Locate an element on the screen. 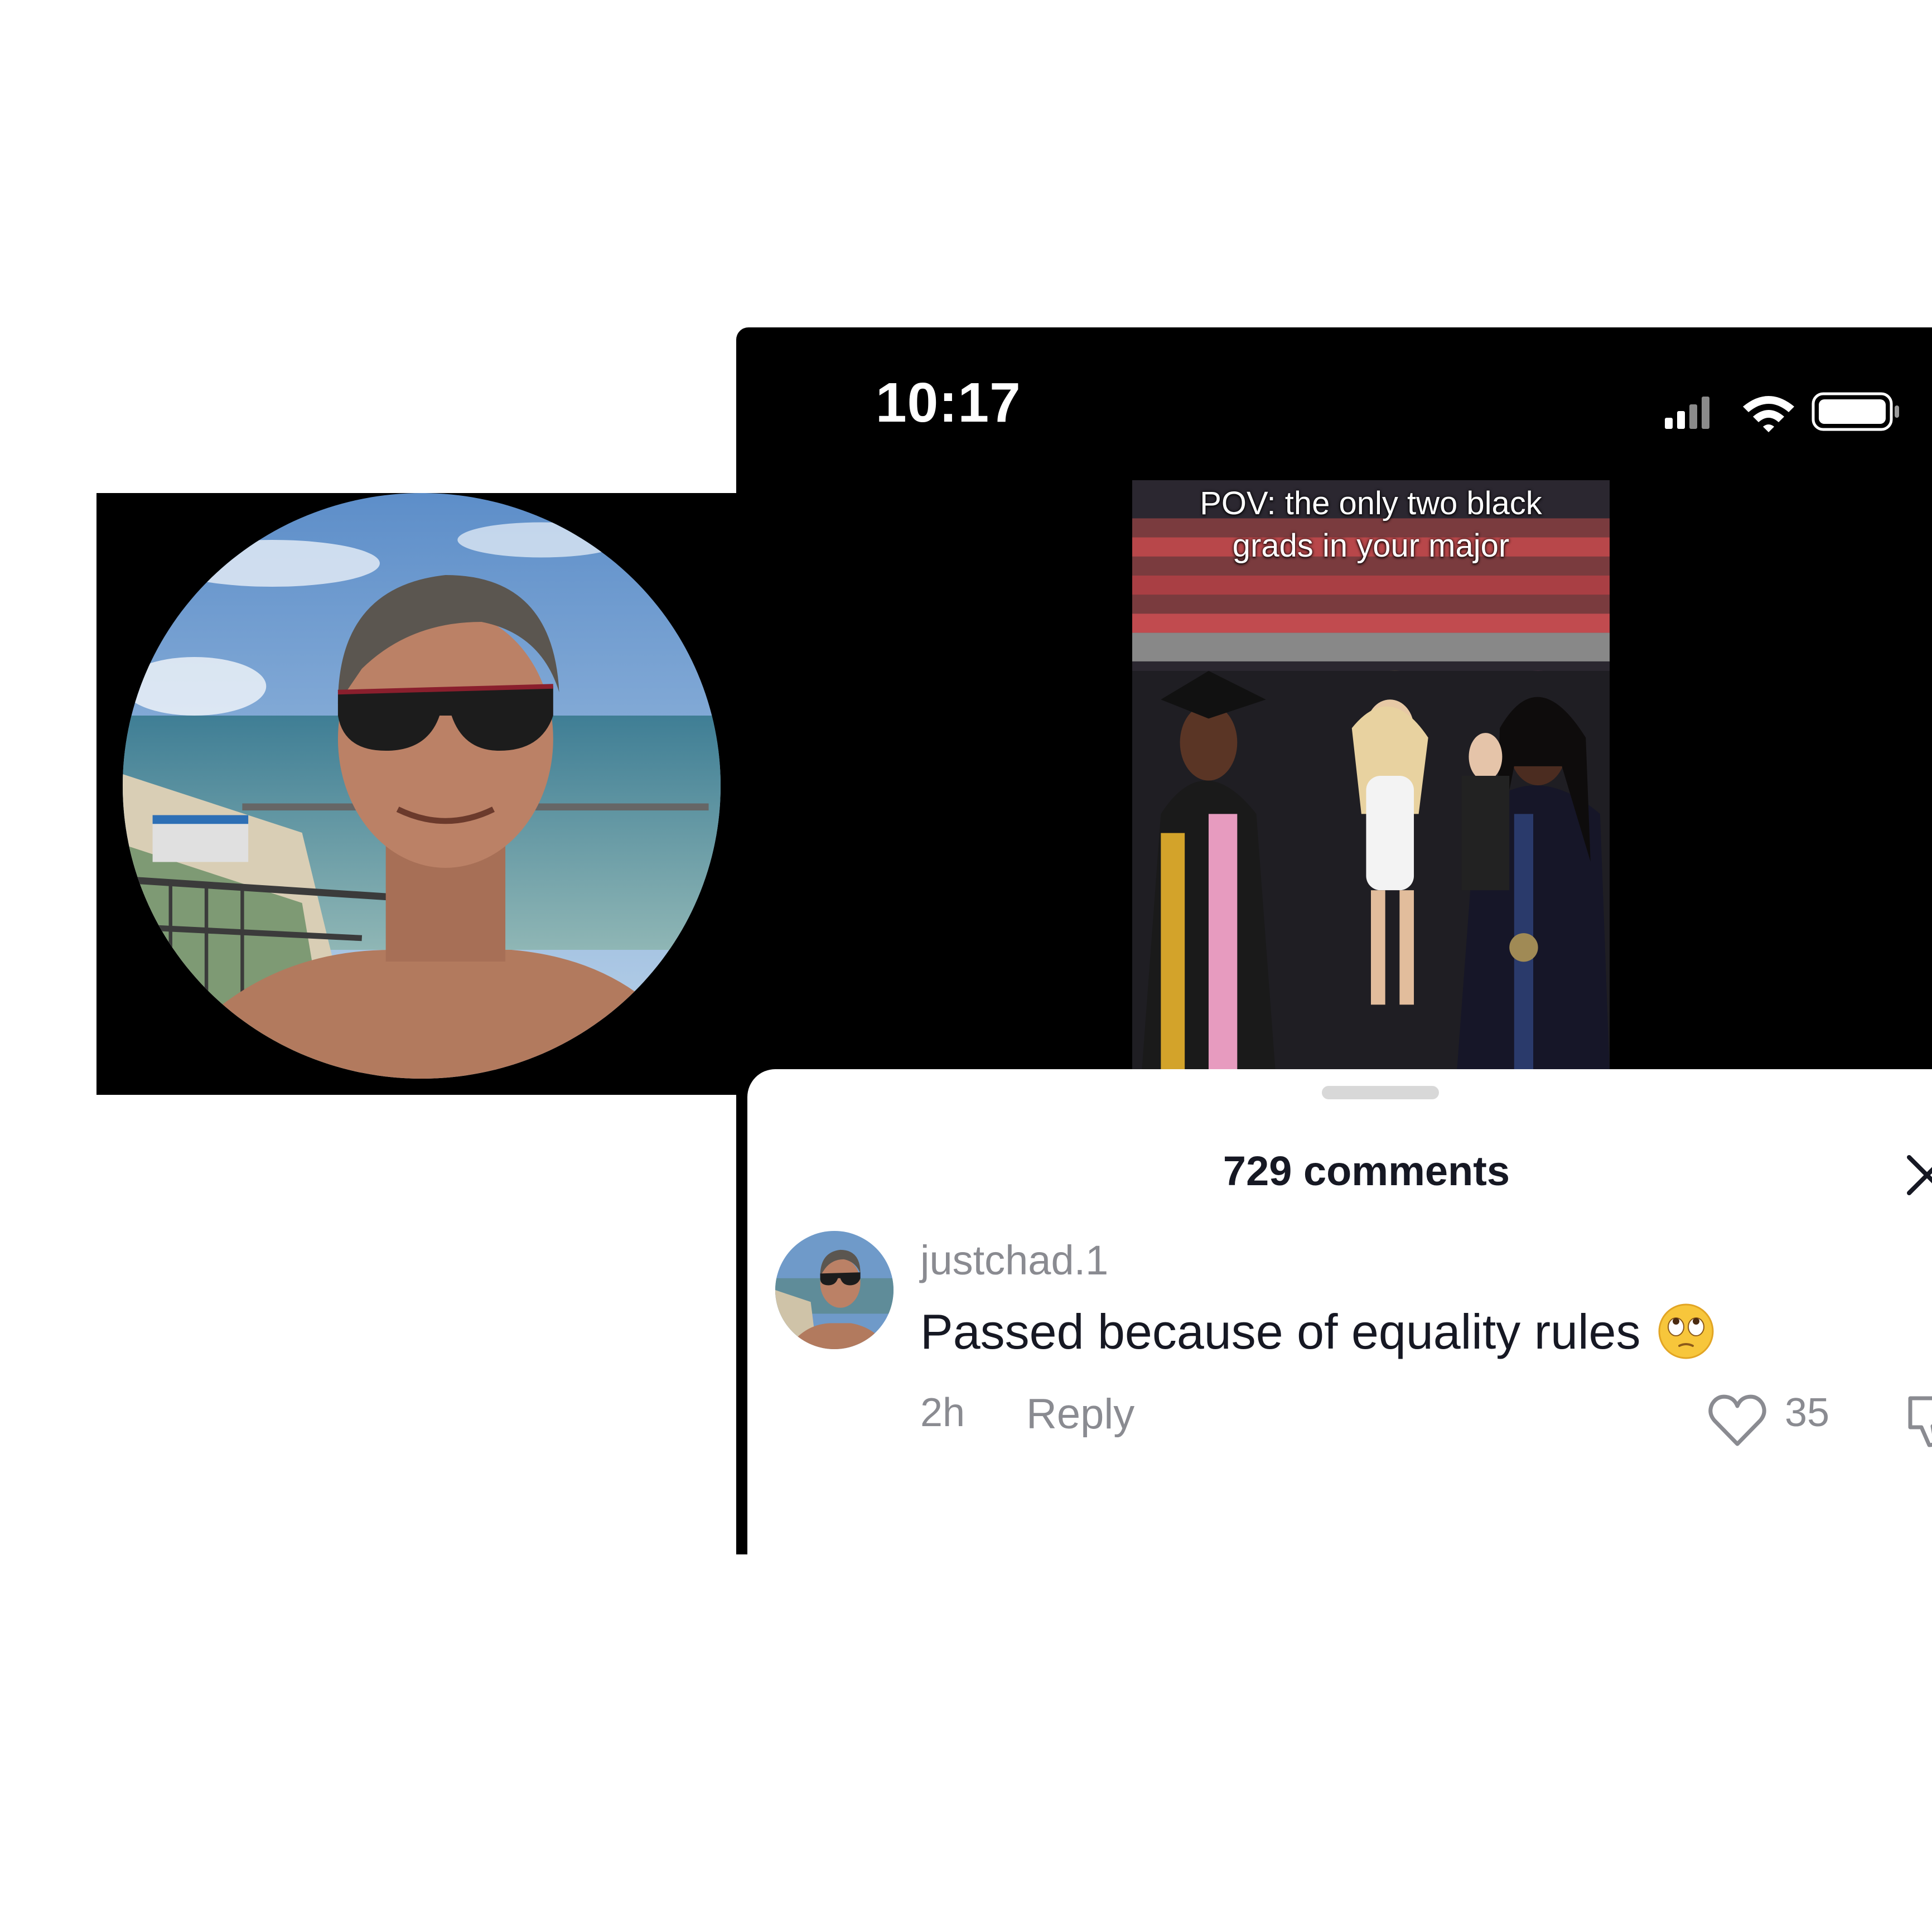 This screenshot has width=1932, height=1932. status-bar: 10:17 is located at coordinates (1334, 399).